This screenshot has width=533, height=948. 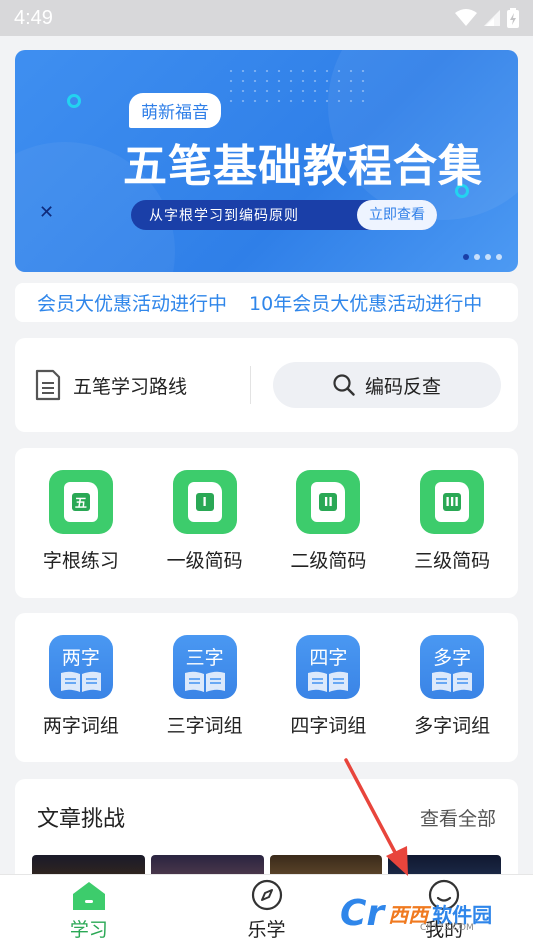 I want to click on ring-decoration, so click(x=74, y=101).